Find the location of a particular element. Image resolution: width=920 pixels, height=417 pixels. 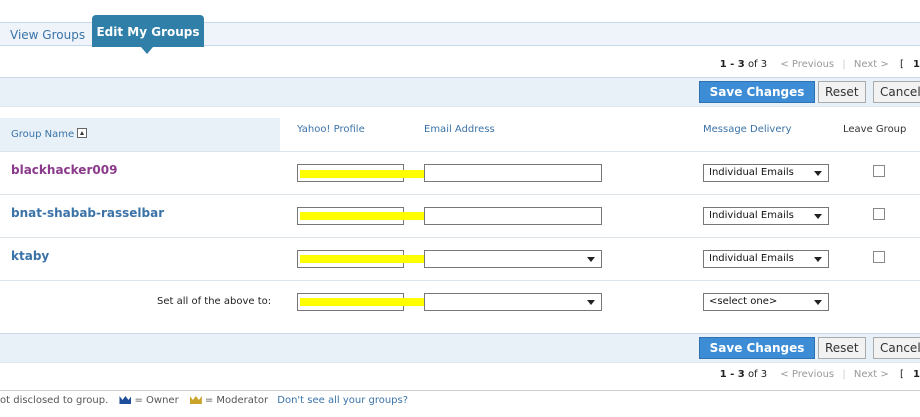

save-changes-button-bottom: Save Changes is located at coordinates (757, 348).